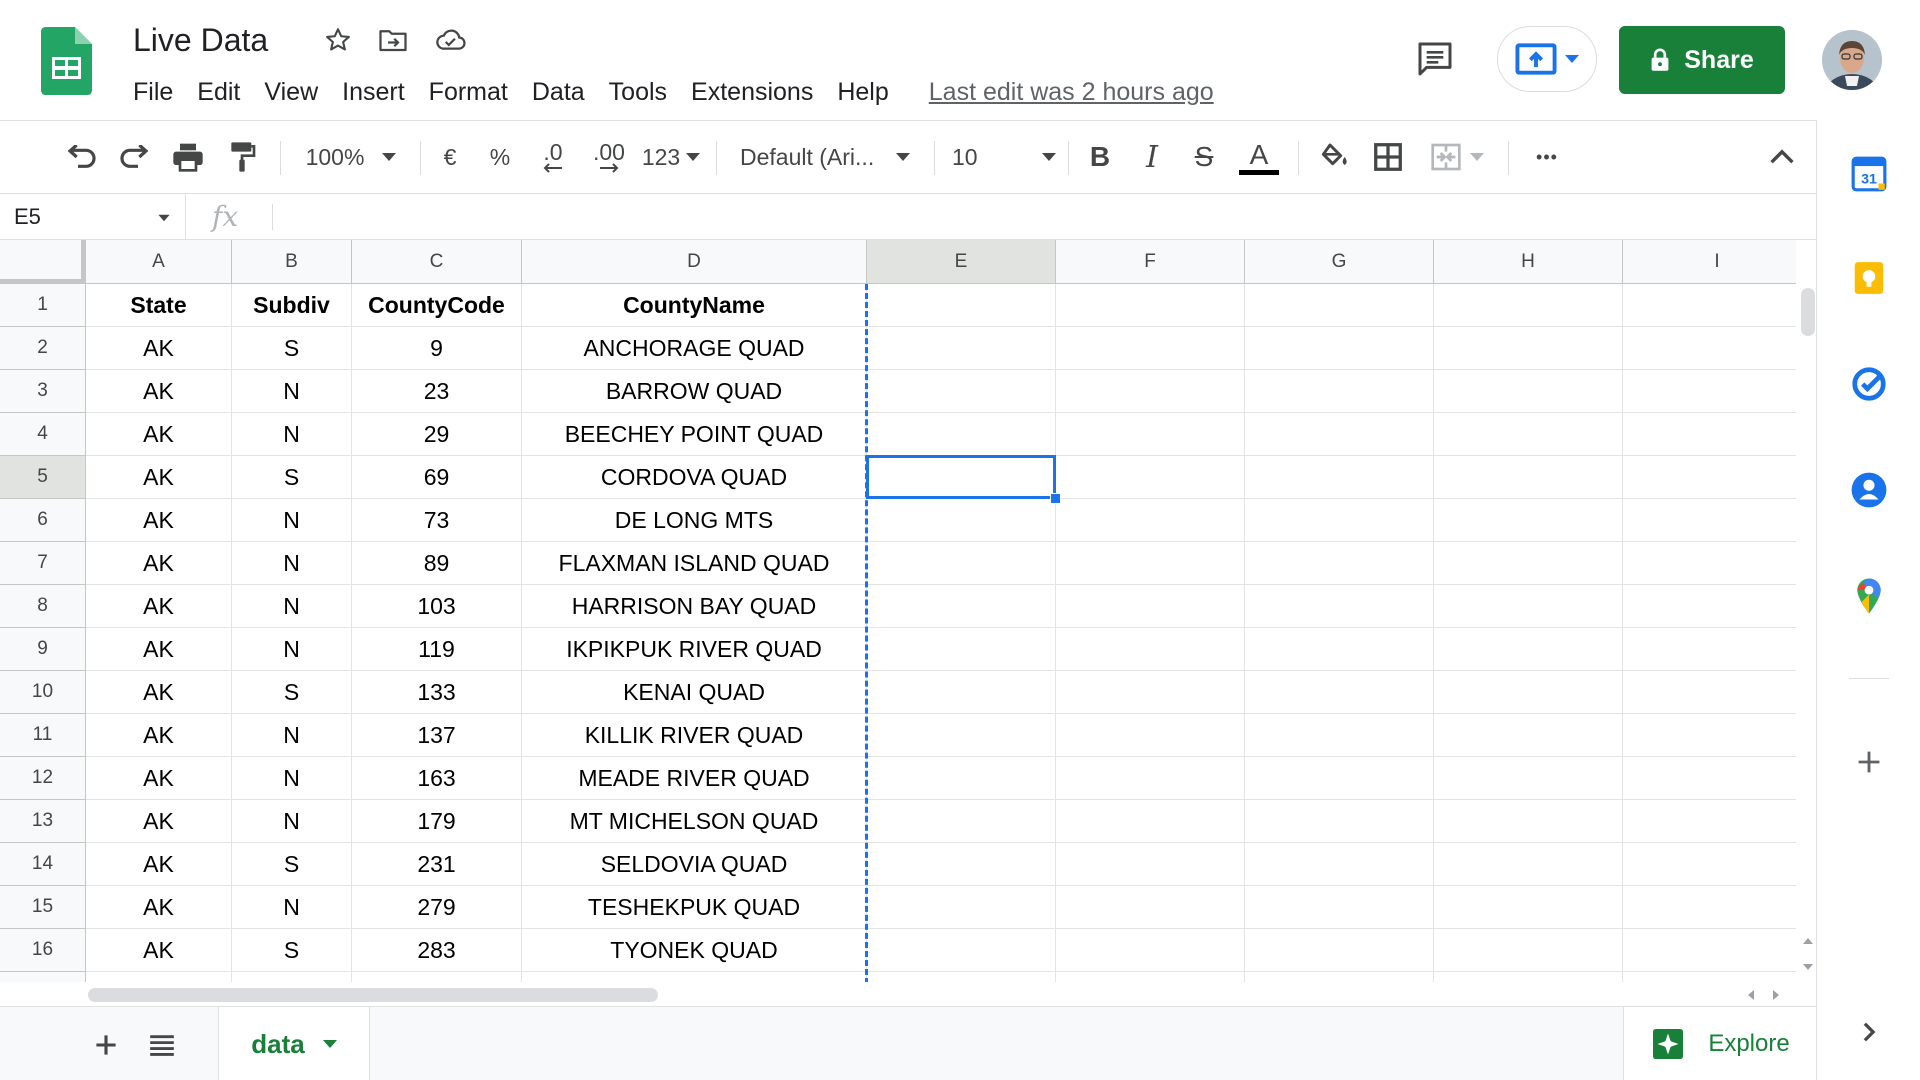 Image resolution: width=1920 pixels, height=1080 pixels. I want to click on cell-e9, so click(961, 649).